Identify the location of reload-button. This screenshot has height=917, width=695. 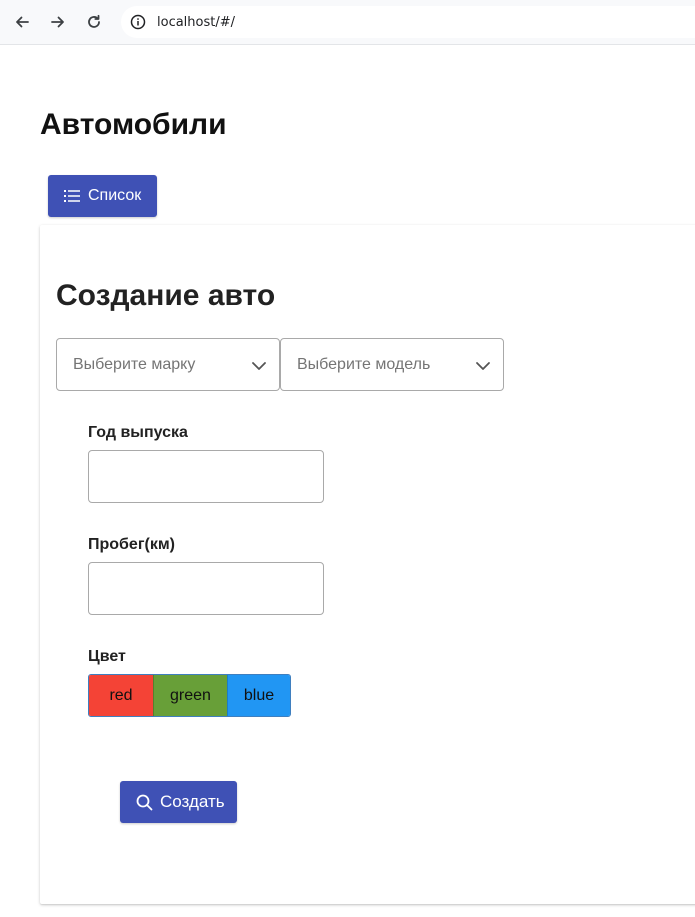
(94, 22).